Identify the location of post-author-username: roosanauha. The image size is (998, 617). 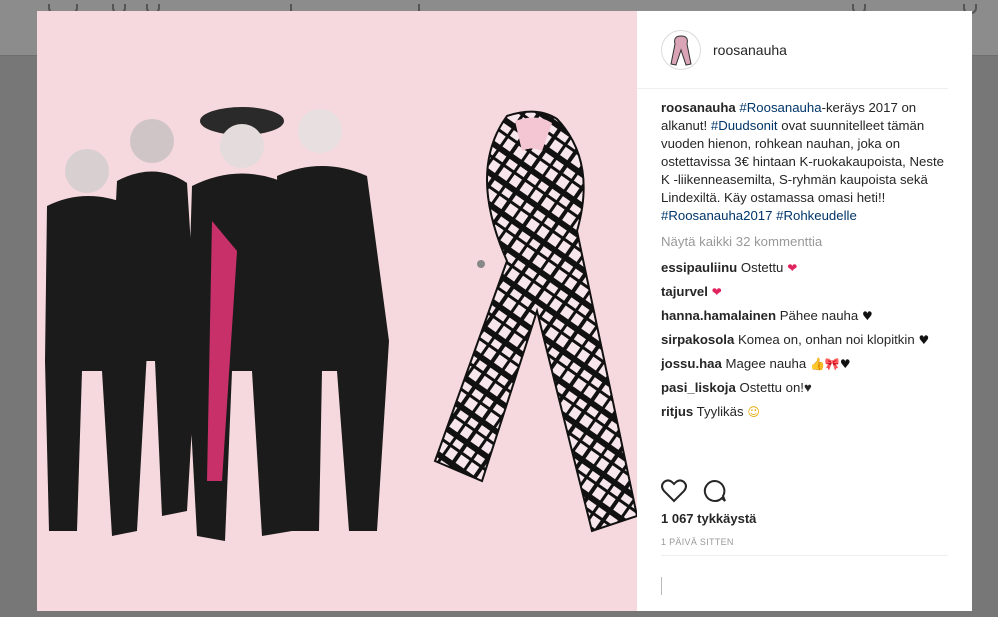
(750, 50).